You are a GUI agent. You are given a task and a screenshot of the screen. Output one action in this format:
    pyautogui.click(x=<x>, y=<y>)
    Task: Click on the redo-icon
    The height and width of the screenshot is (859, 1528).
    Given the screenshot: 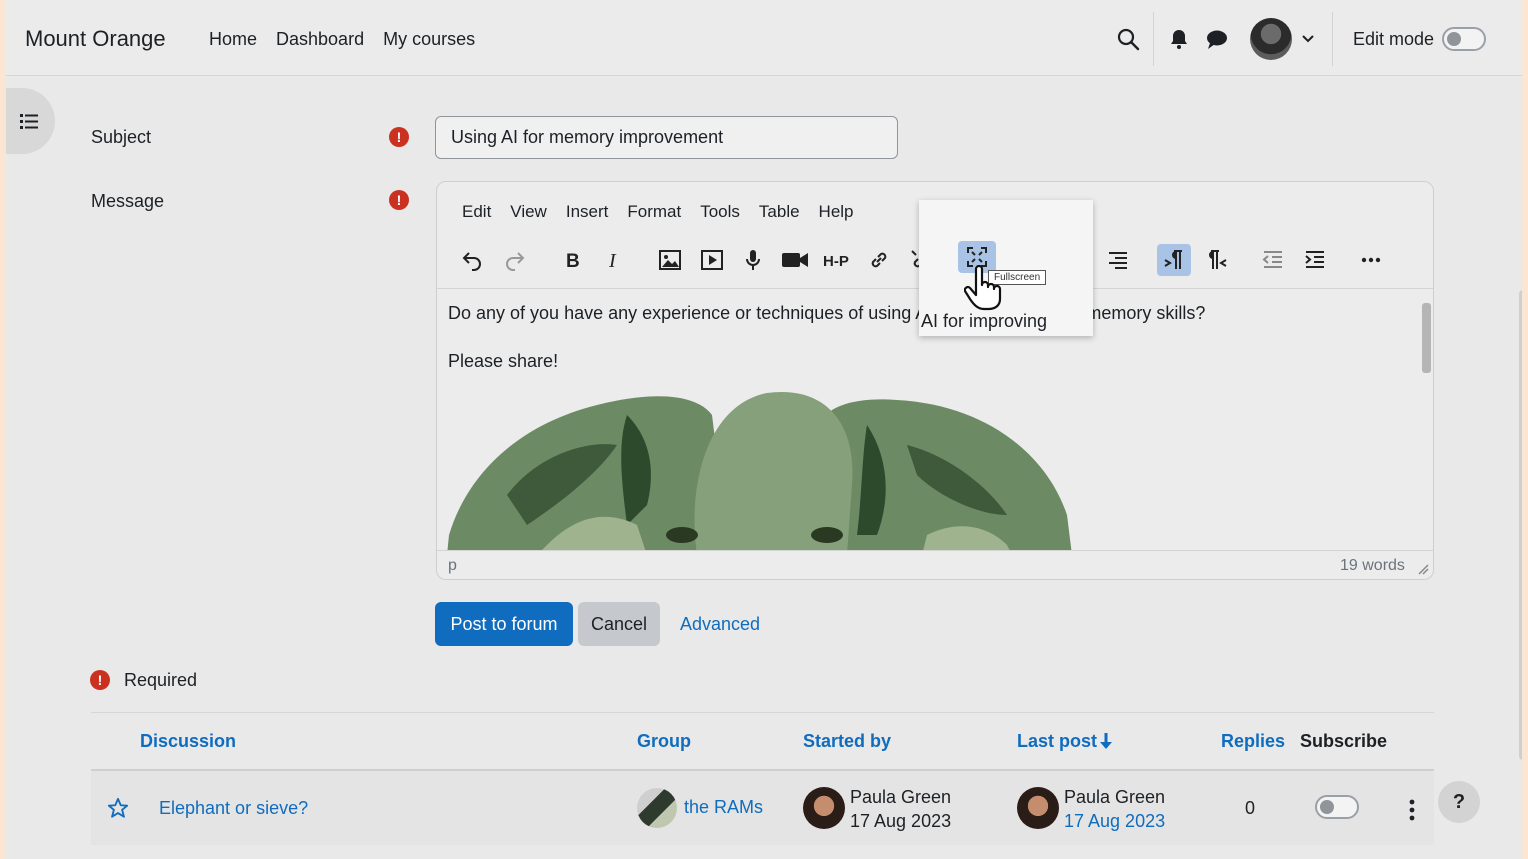 What is the action you would take?
    pyautogui.click(x=515, y=261)
    